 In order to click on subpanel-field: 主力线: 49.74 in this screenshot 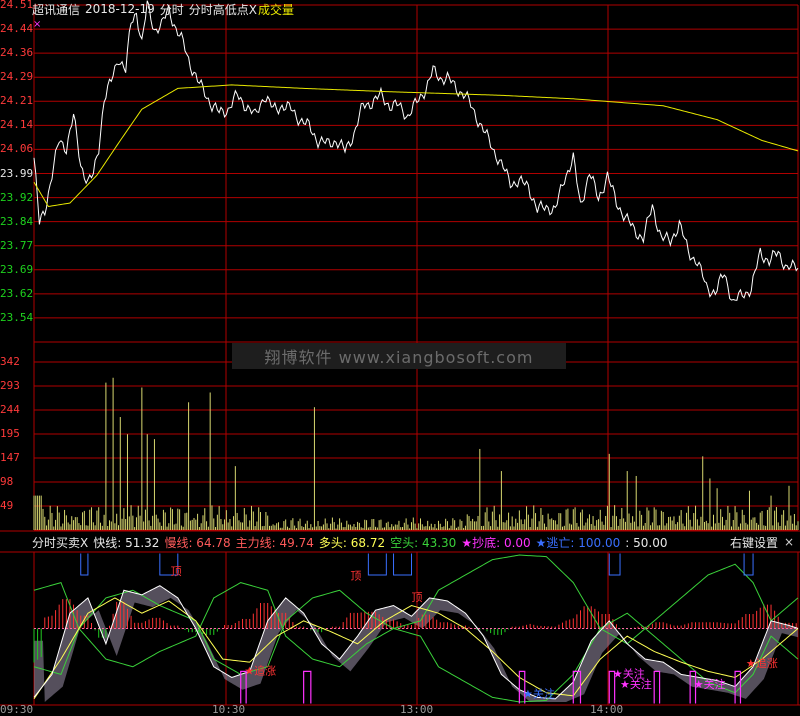, I will do `click(274, 542)`.